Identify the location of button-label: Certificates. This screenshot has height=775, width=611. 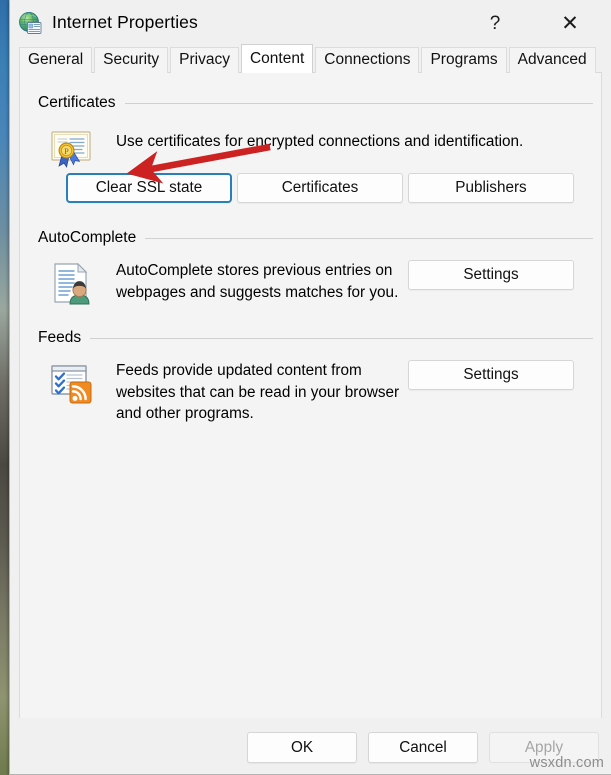
(320, 187).